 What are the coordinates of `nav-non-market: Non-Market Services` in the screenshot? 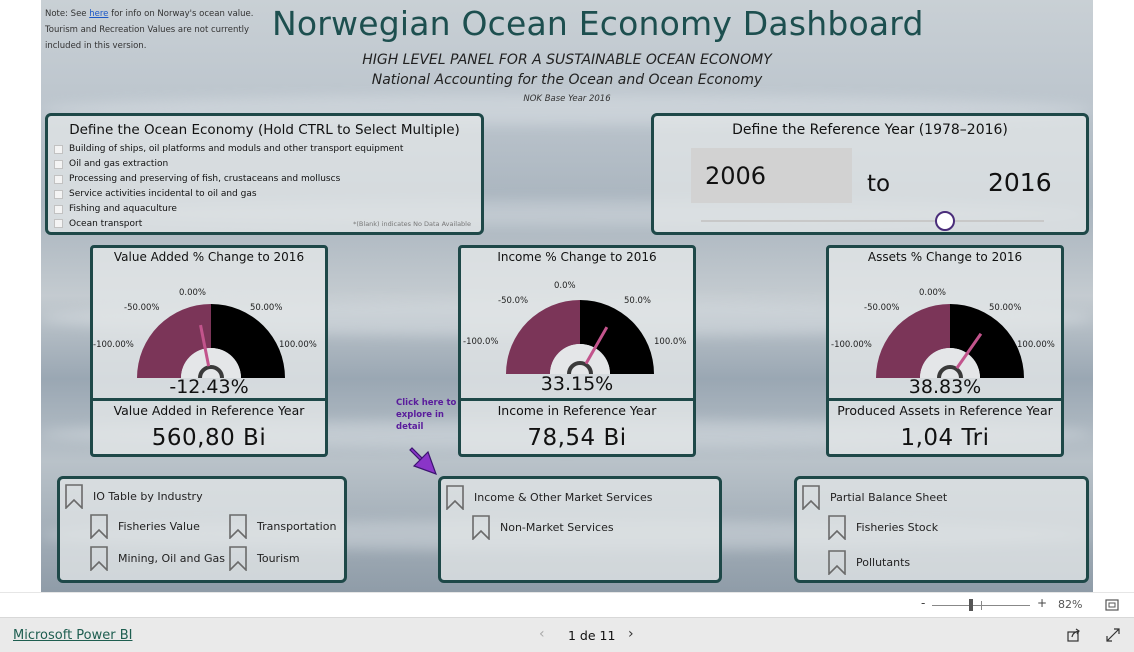 It's located at (543, 527).